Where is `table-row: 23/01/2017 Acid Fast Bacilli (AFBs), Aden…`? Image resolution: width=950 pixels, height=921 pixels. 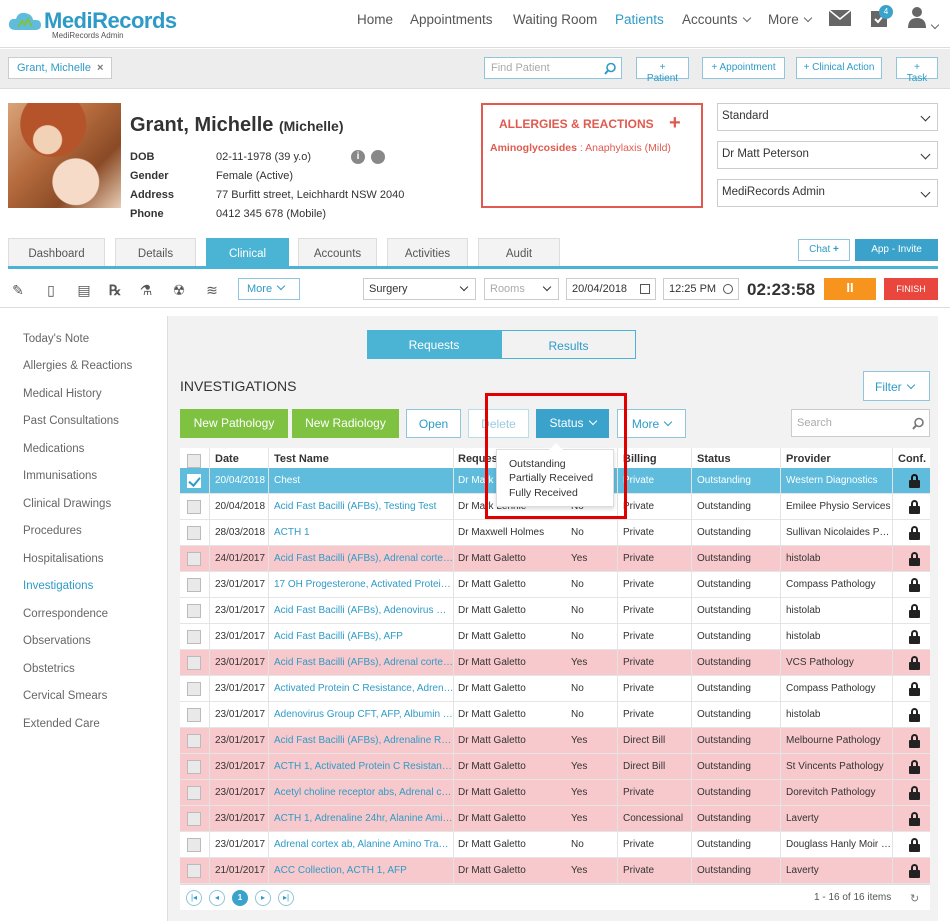
table-row: 23/01/2017 Acid Fast Bacilli (AFBs), Aden… is located at coordinates (555, 611).